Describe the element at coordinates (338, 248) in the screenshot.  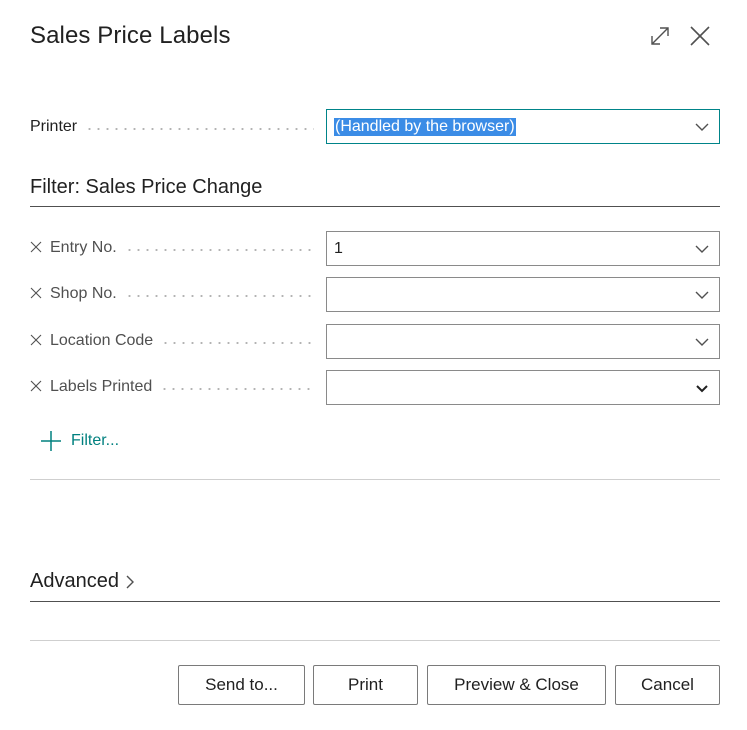
I see `entry-no-value: 1` at that location.